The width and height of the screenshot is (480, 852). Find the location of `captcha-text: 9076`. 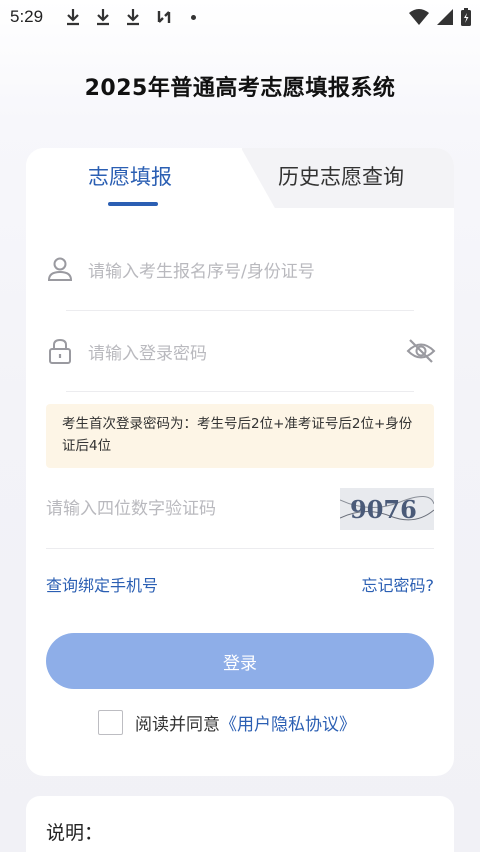

captcha-text: 9076 is located at coordinates (383, 509).